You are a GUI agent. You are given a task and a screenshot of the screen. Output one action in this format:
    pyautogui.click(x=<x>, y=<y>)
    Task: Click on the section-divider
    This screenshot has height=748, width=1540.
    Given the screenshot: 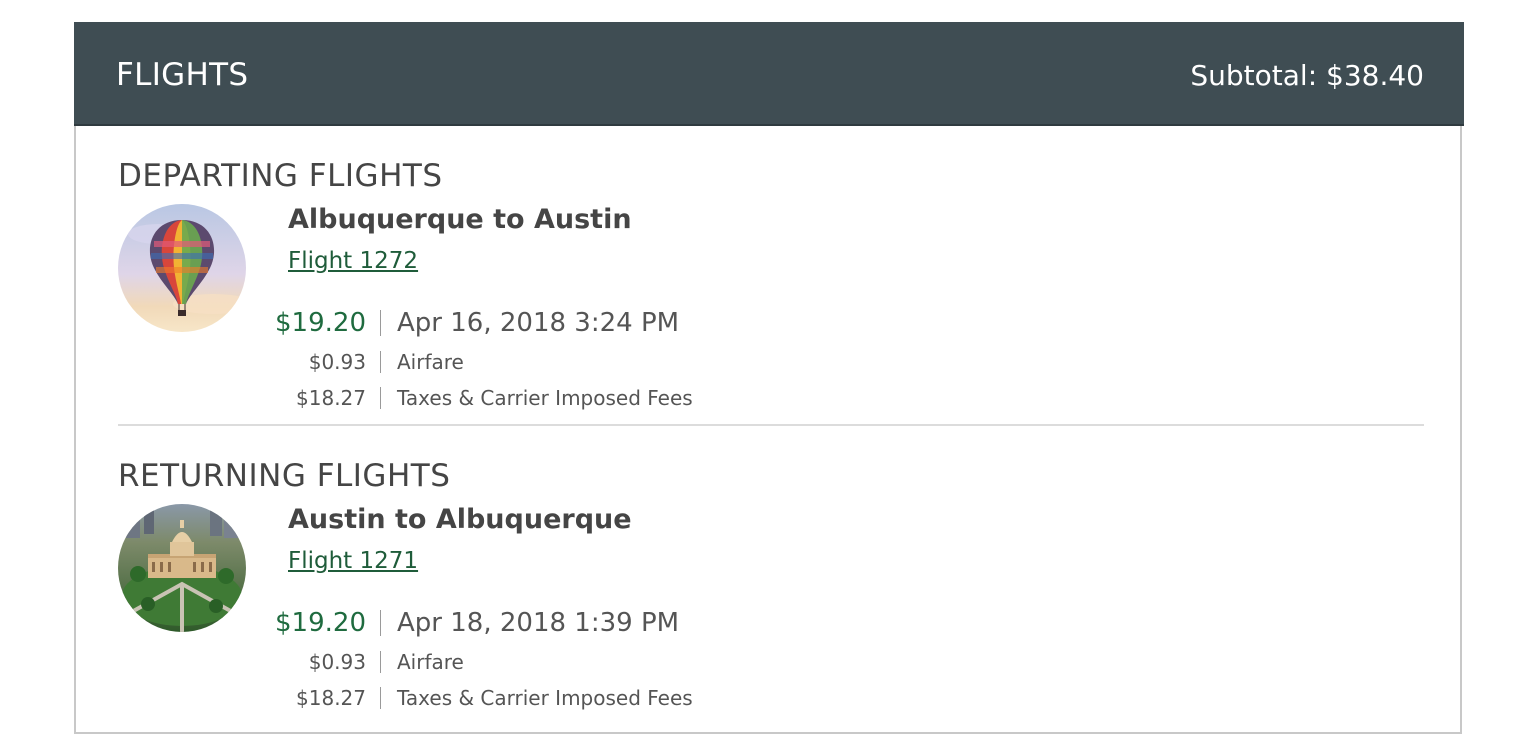 What is the action you would take?
    pyautogui.click(x=771, y=425)
    